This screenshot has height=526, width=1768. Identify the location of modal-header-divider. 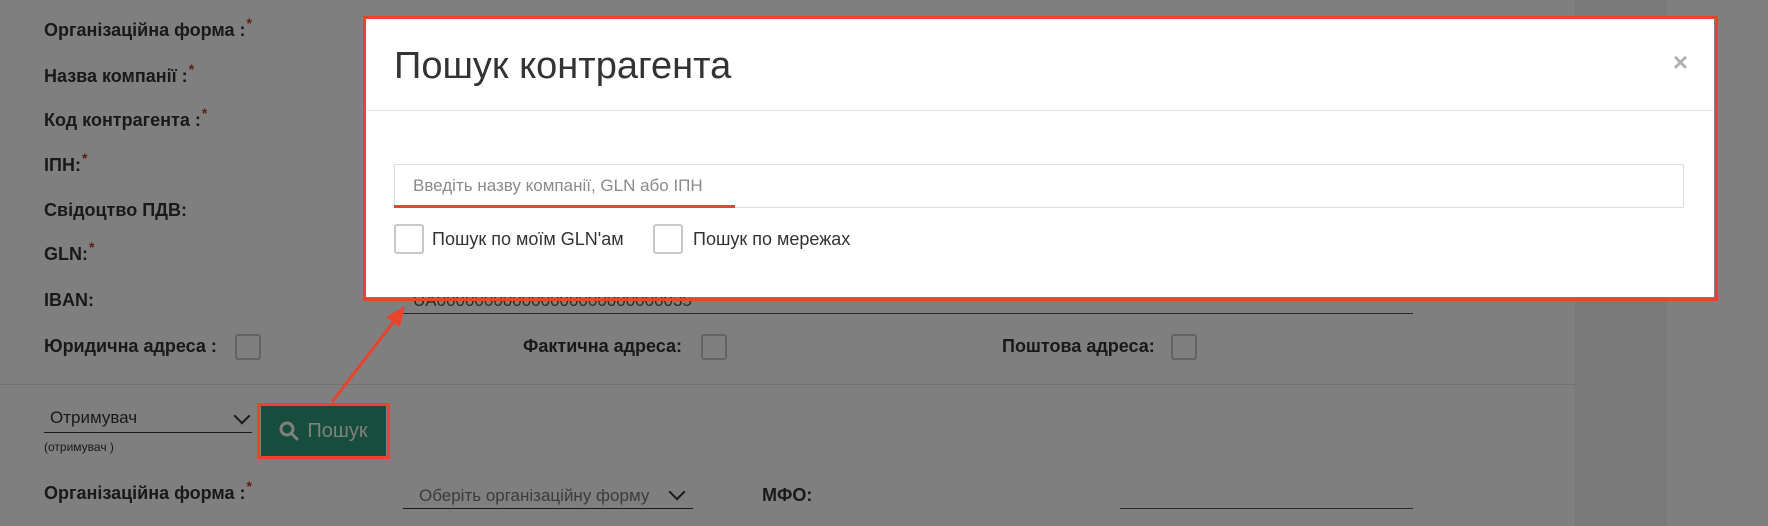
(1040, 110).